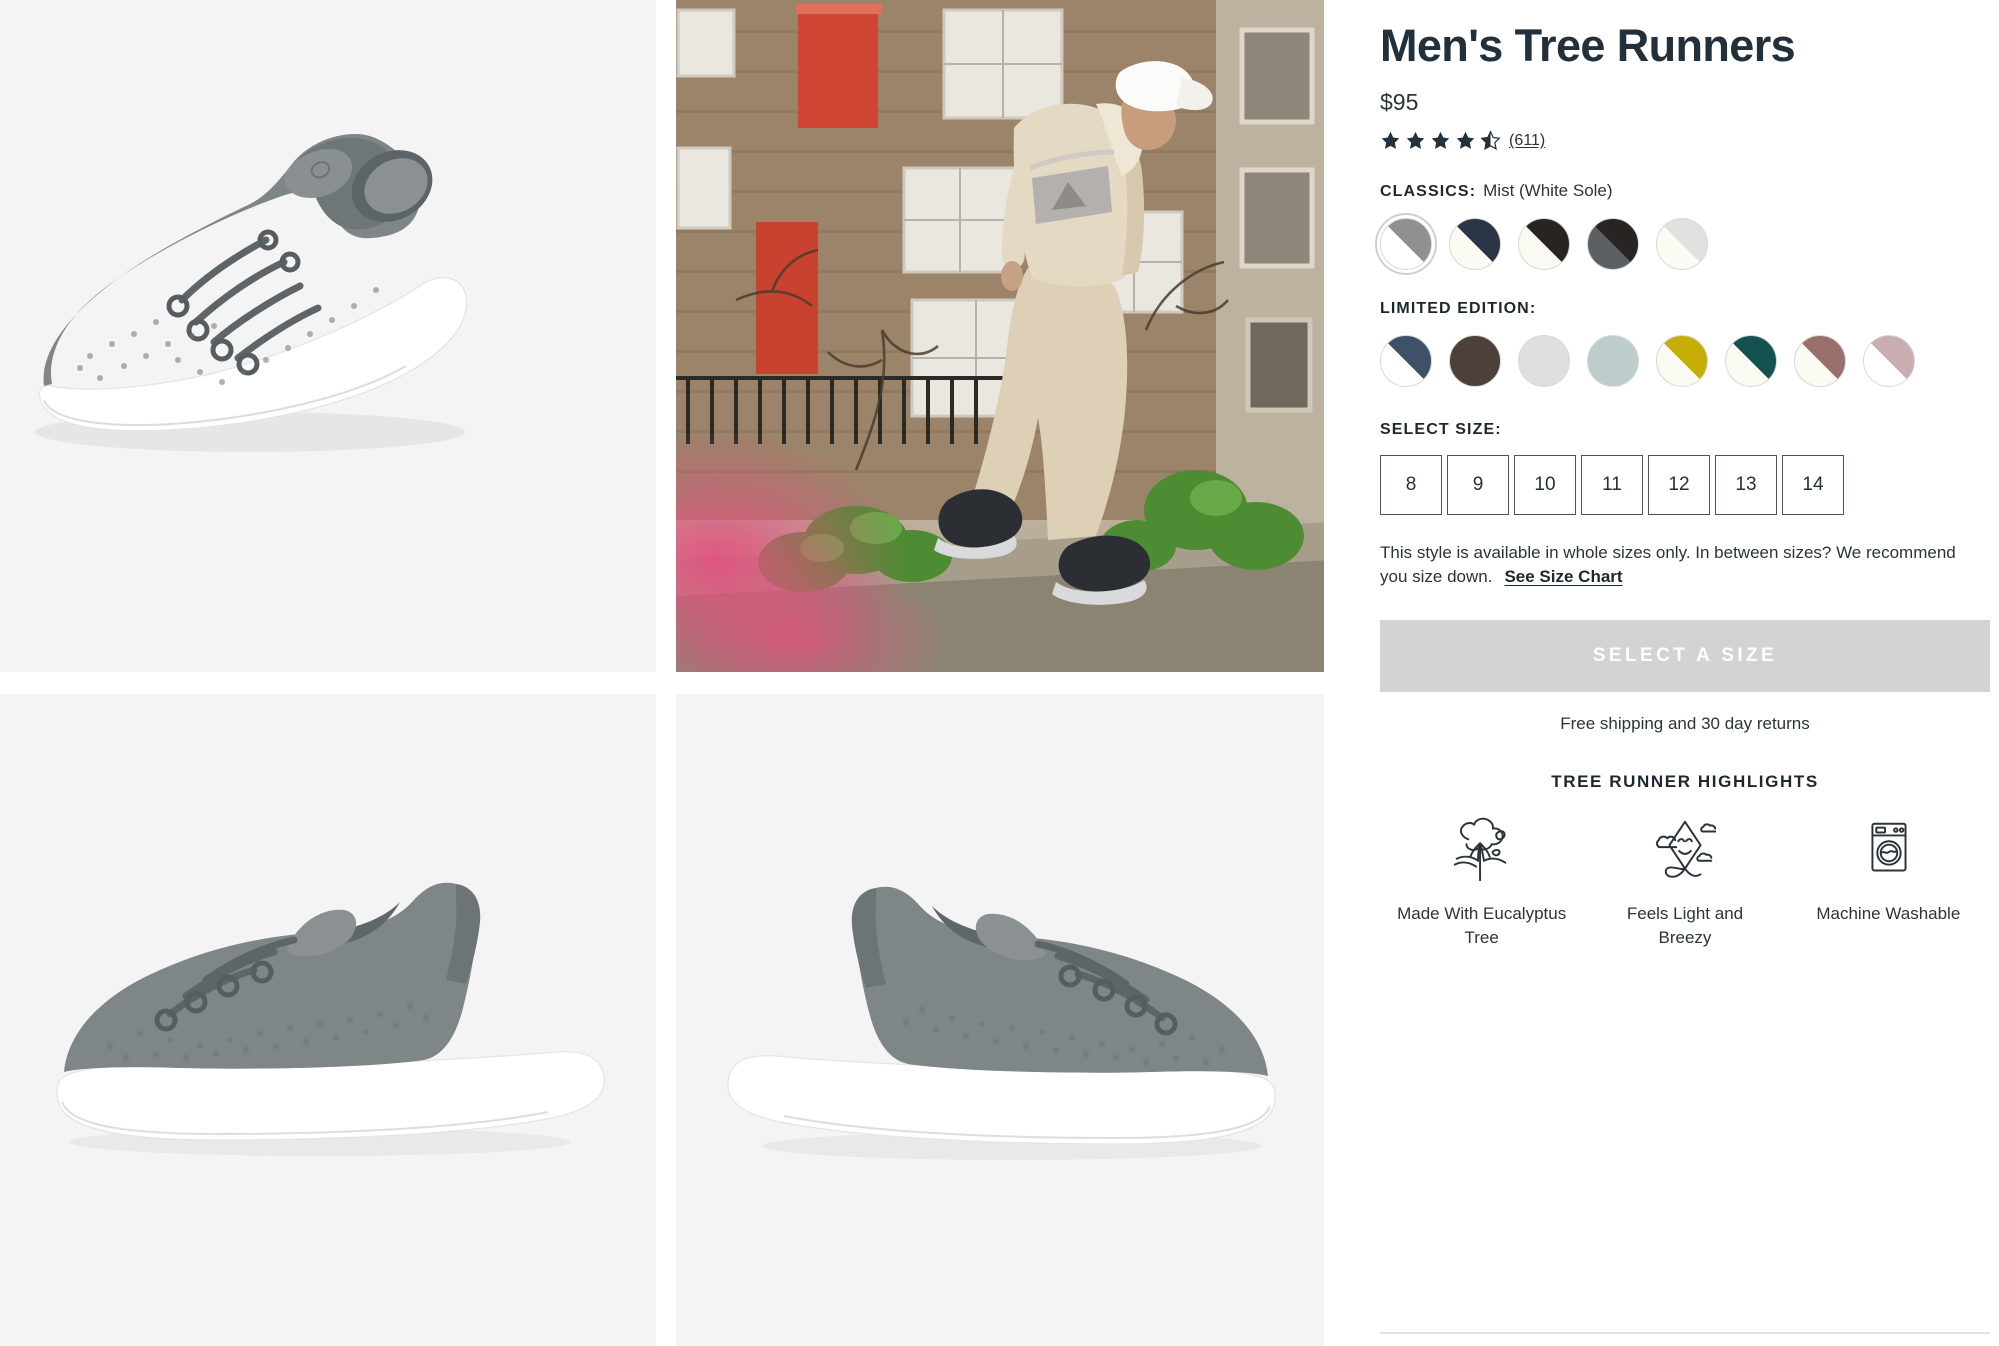  I want to click on color-swatch-light-grey, so click(1544, 361).